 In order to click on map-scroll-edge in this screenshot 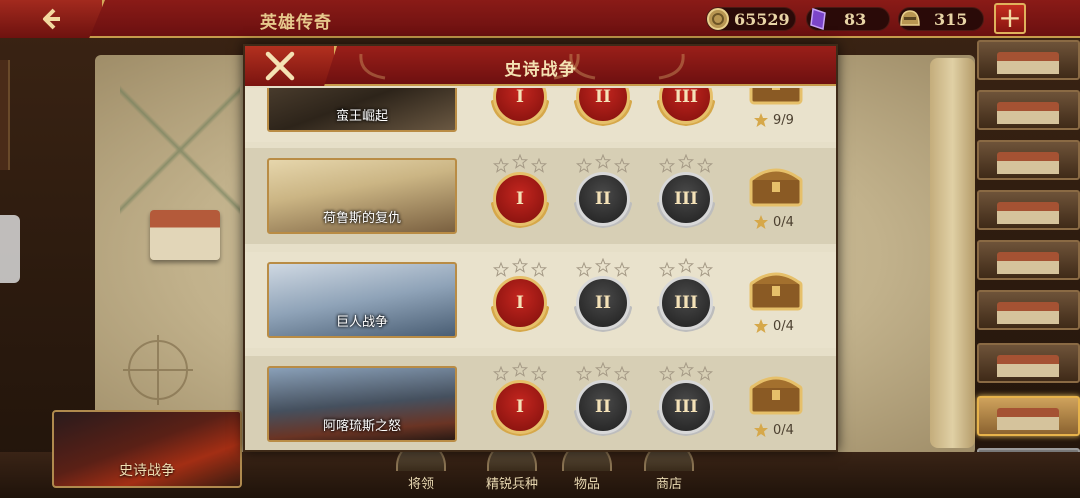, I will do `click(952, 253)`.